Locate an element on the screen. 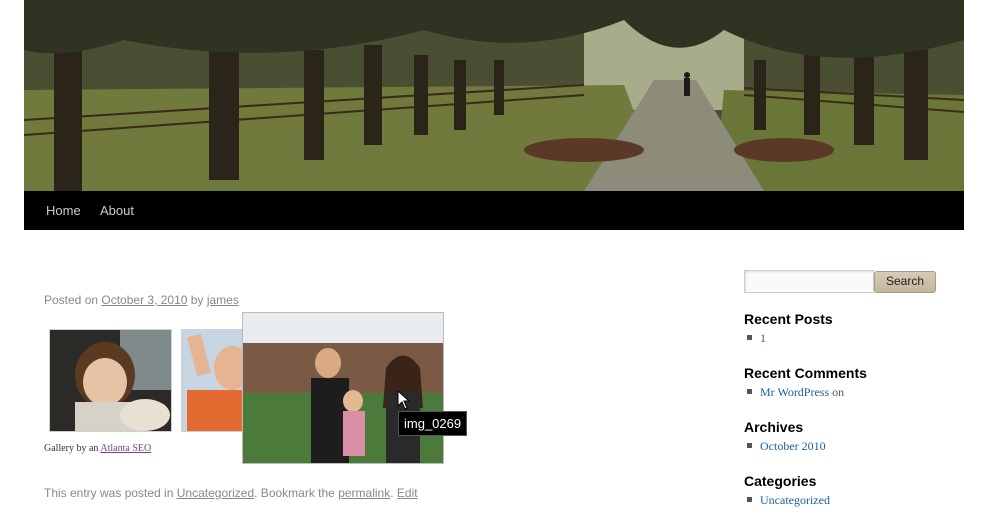  entry-prefix: This entry was posted in is located at coordinates (109, 493).